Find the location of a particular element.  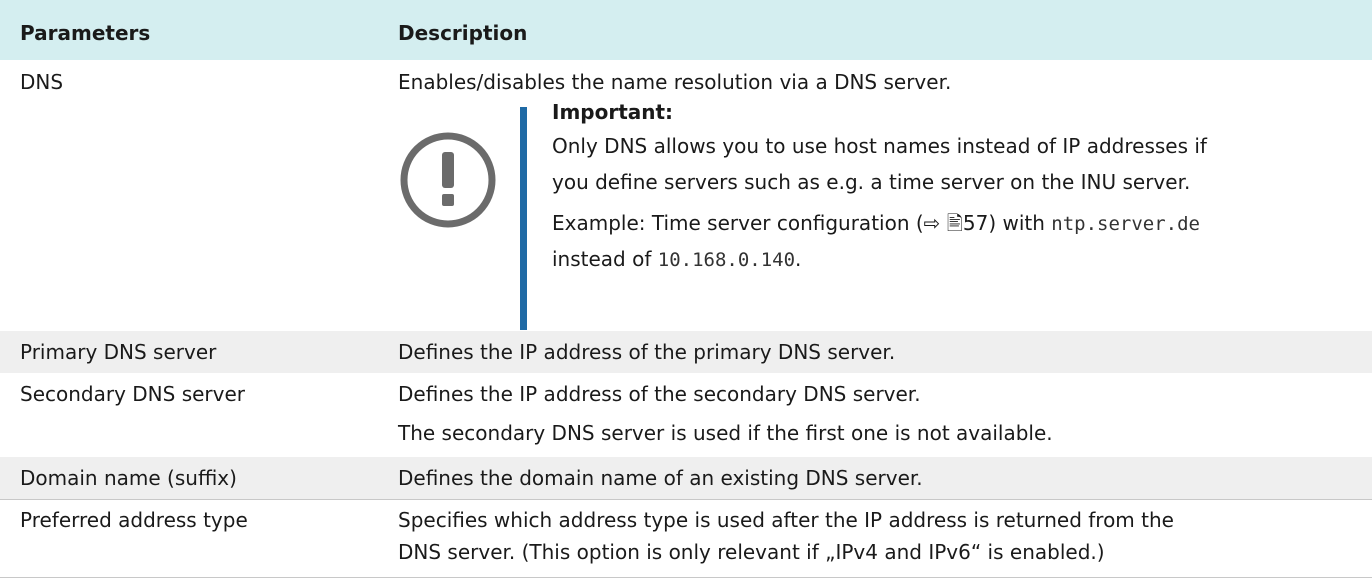

param-domain-name: Domain name (suffix) is located at coordinates (128, 478).